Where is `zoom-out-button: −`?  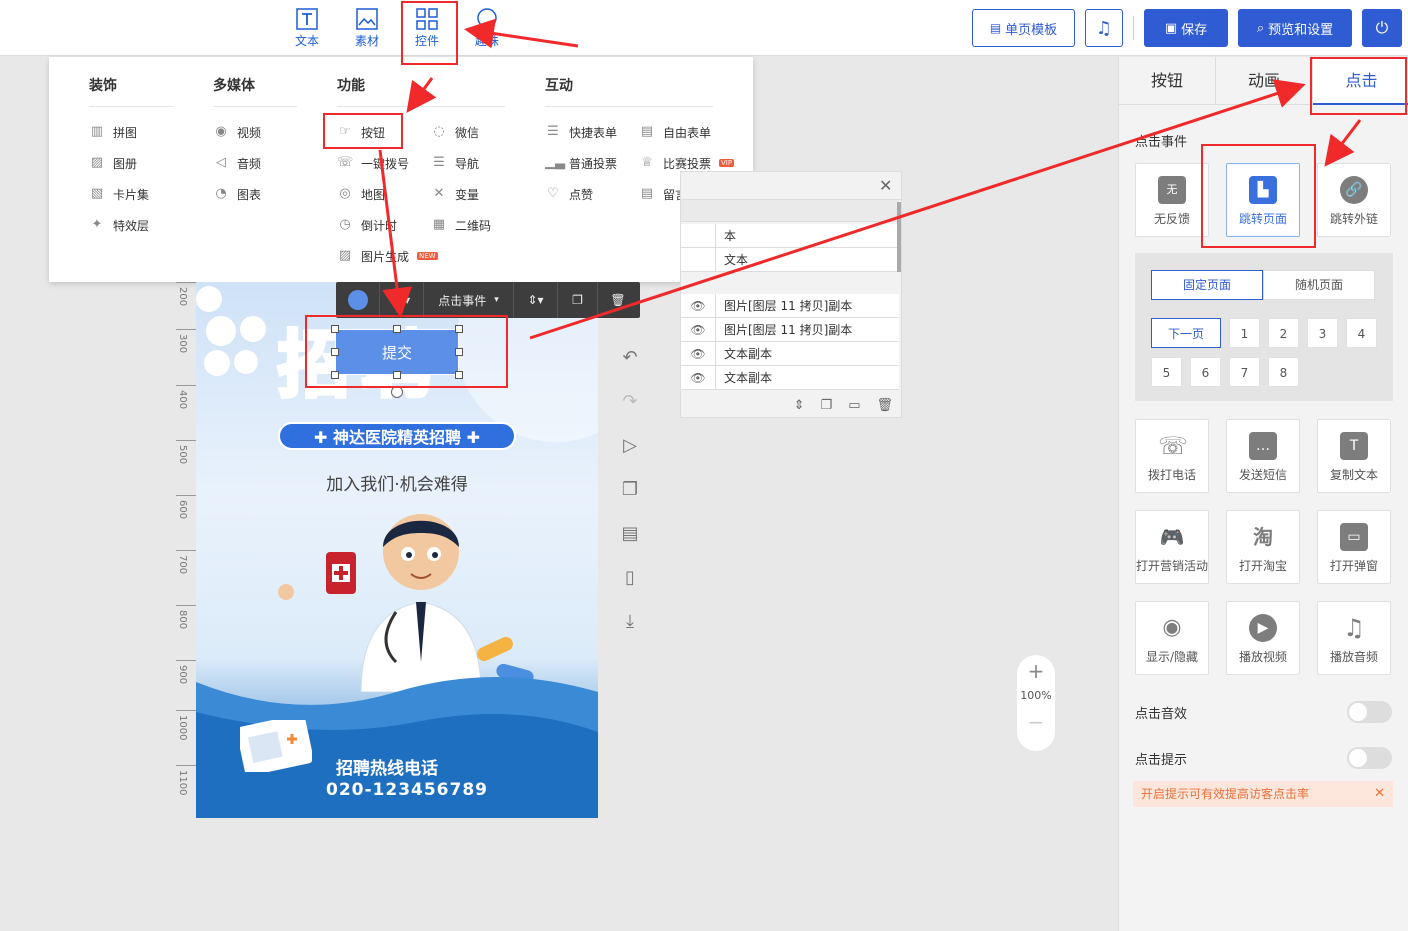 zoom-out-button: − is located at coordinates (1036, 722).